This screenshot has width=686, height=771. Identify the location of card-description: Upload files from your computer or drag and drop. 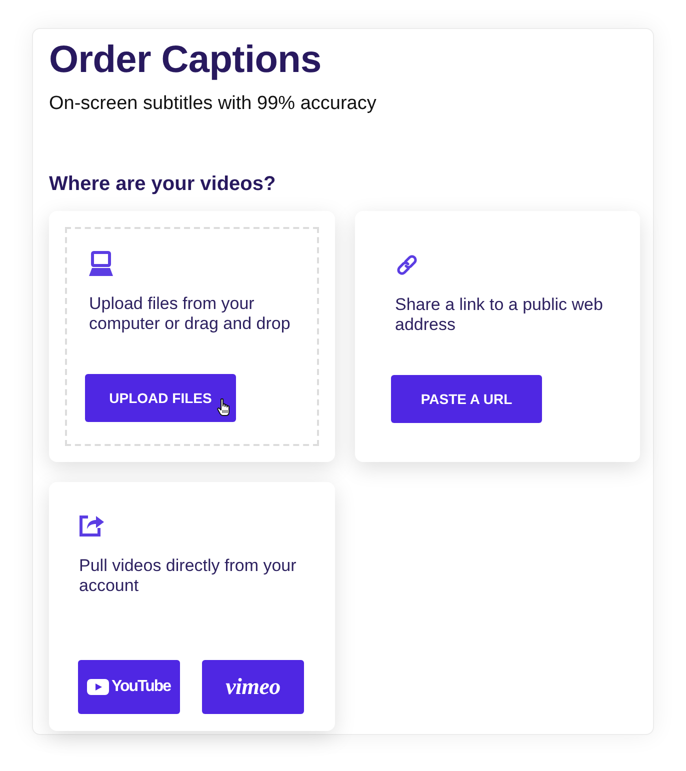
(190, 314).